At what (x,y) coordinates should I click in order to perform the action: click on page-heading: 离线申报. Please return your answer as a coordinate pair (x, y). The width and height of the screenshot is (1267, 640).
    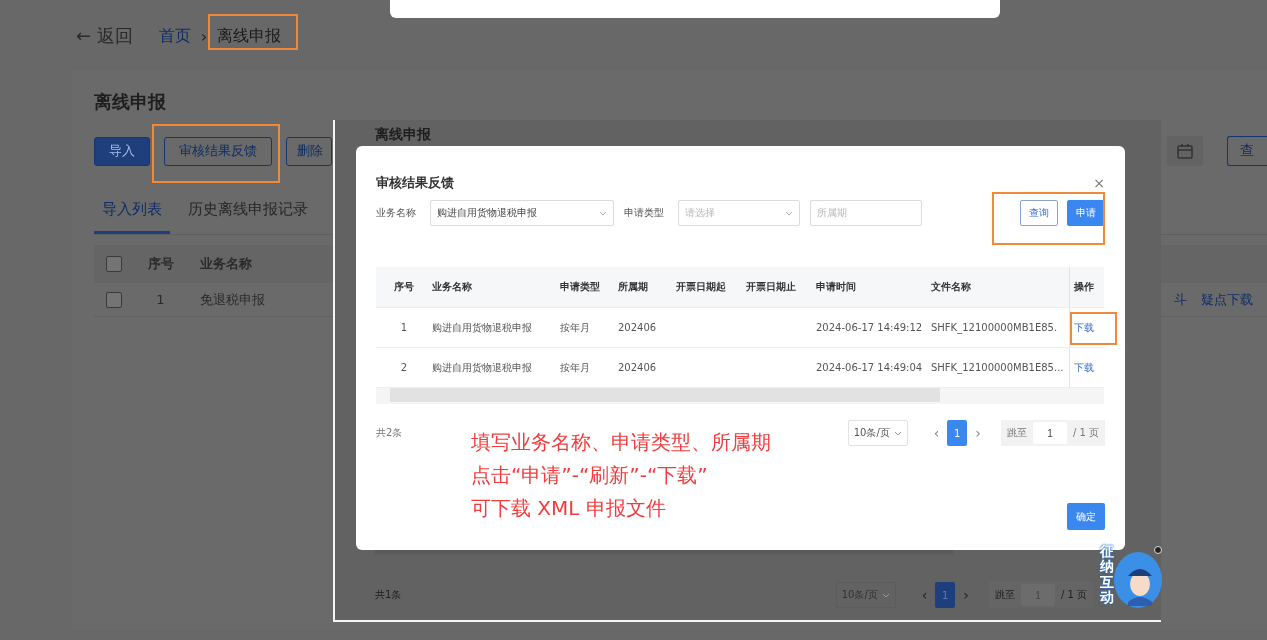
    Looking at the image, I should click on (130, 102).